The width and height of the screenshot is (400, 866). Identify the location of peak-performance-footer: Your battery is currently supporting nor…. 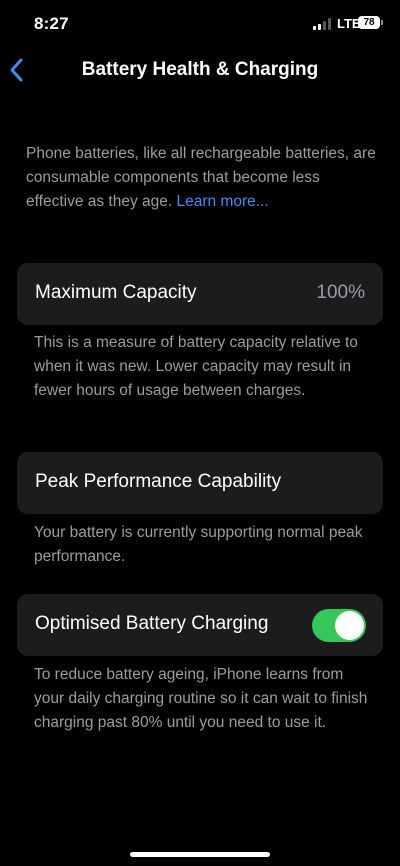
(198, 544).